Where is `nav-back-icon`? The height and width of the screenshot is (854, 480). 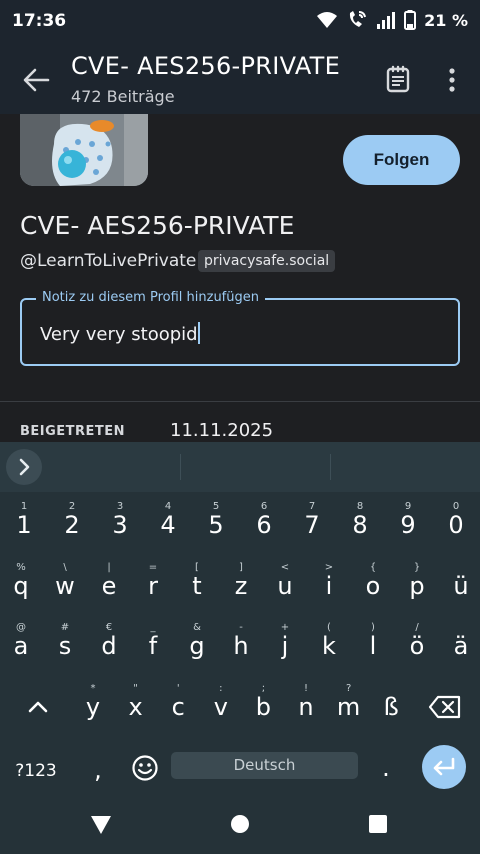
nav-back-icon is located at coordinates (101, 825).